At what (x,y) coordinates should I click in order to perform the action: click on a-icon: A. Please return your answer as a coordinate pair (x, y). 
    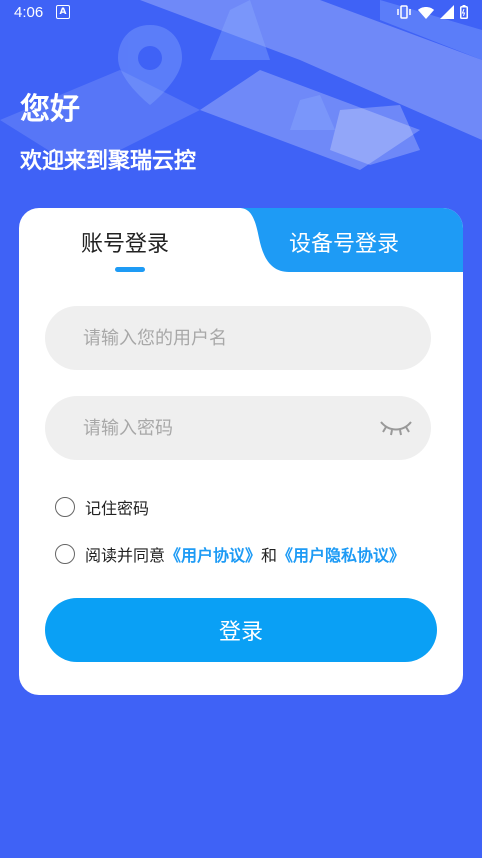
    Looking at the image, I should click on (63, 12).